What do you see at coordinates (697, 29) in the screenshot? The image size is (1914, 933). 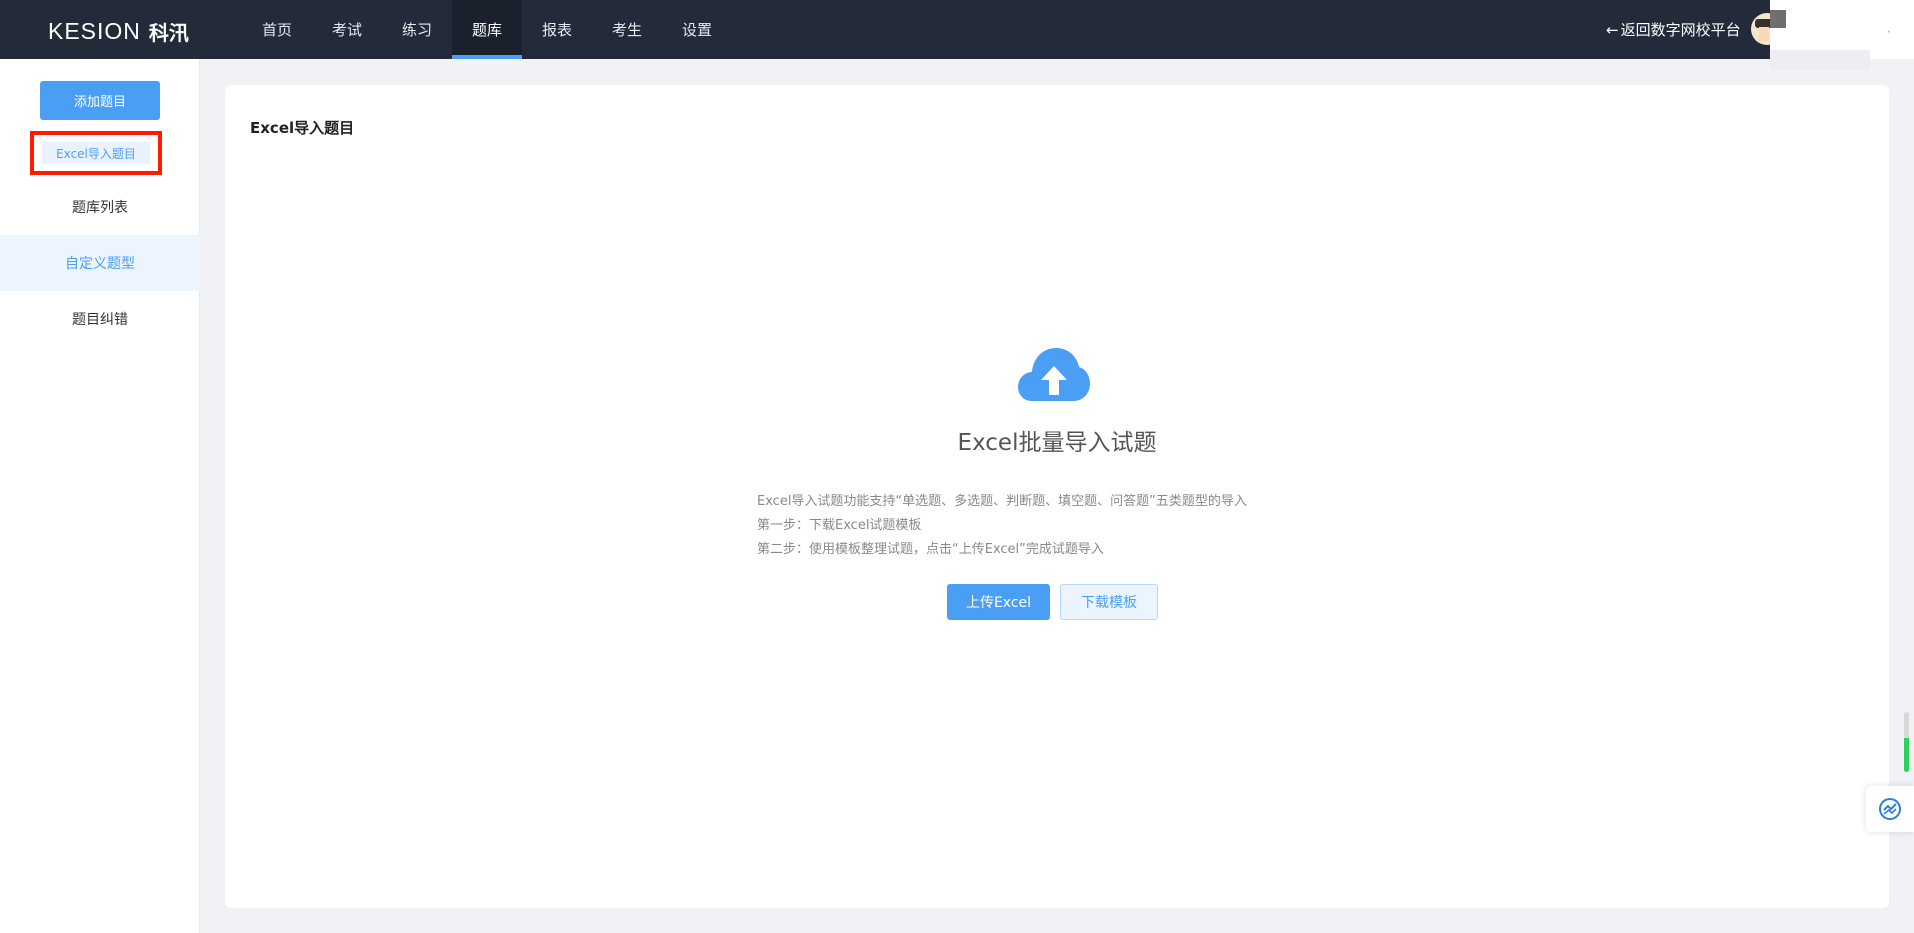 I see `nav-item-settings: 设置` at bounding box center [697, 29].